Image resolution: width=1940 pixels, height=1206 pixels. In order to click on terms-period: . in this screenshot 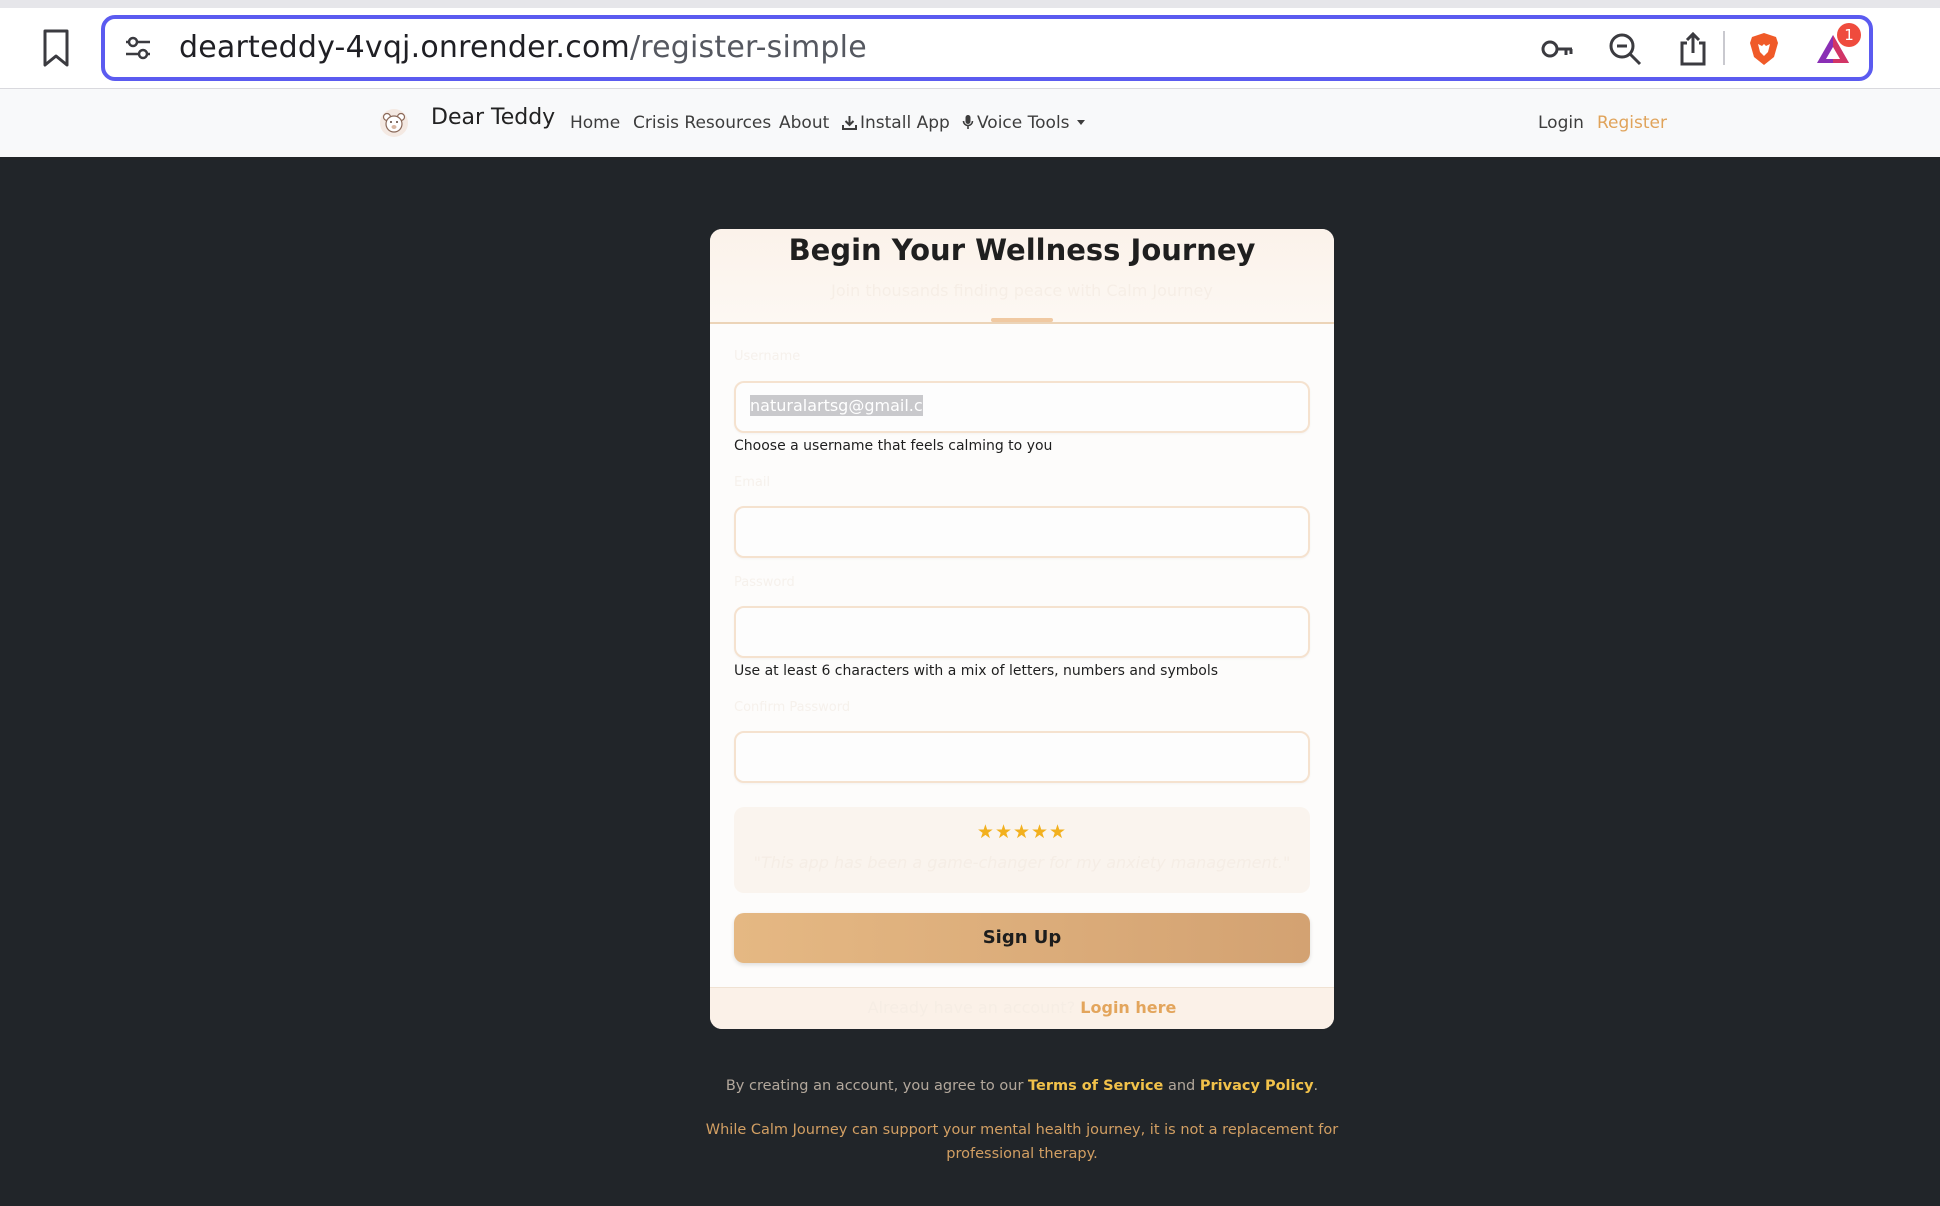, I will do `click(1316, 1086)`.